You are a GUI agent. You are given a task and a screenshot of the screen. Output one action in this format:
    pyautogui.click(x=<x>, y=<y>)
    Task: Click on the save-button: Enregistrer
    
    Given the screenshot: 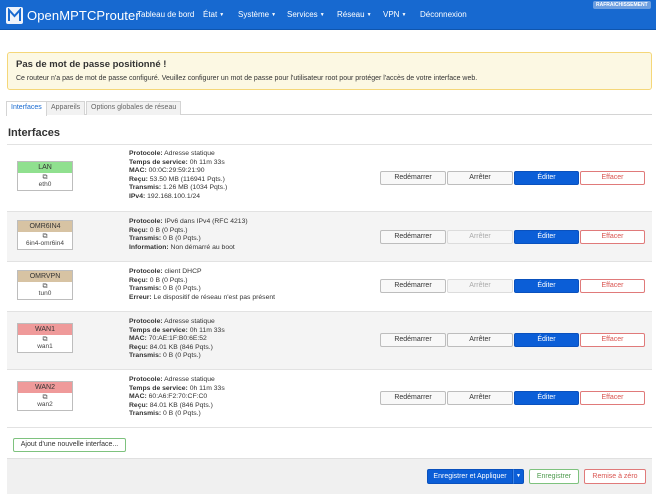 What is the action you would take?
    pyautogui.click(x=554, y=476)
    